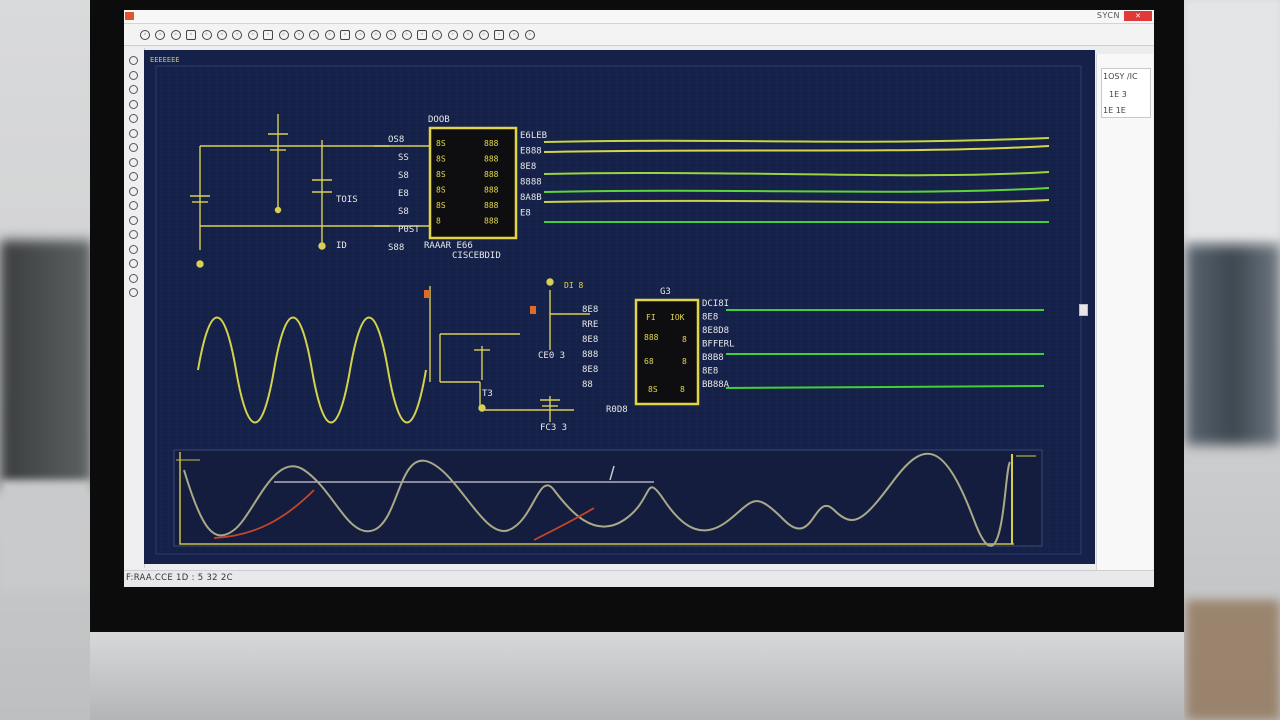 Image resolution: width=1280 pixels, height=720 pixels. What do you see at coordinates (525, 214) in the screenshot?
I see `ic1-right-pin-label: E8` at bounding box center [525, 214].